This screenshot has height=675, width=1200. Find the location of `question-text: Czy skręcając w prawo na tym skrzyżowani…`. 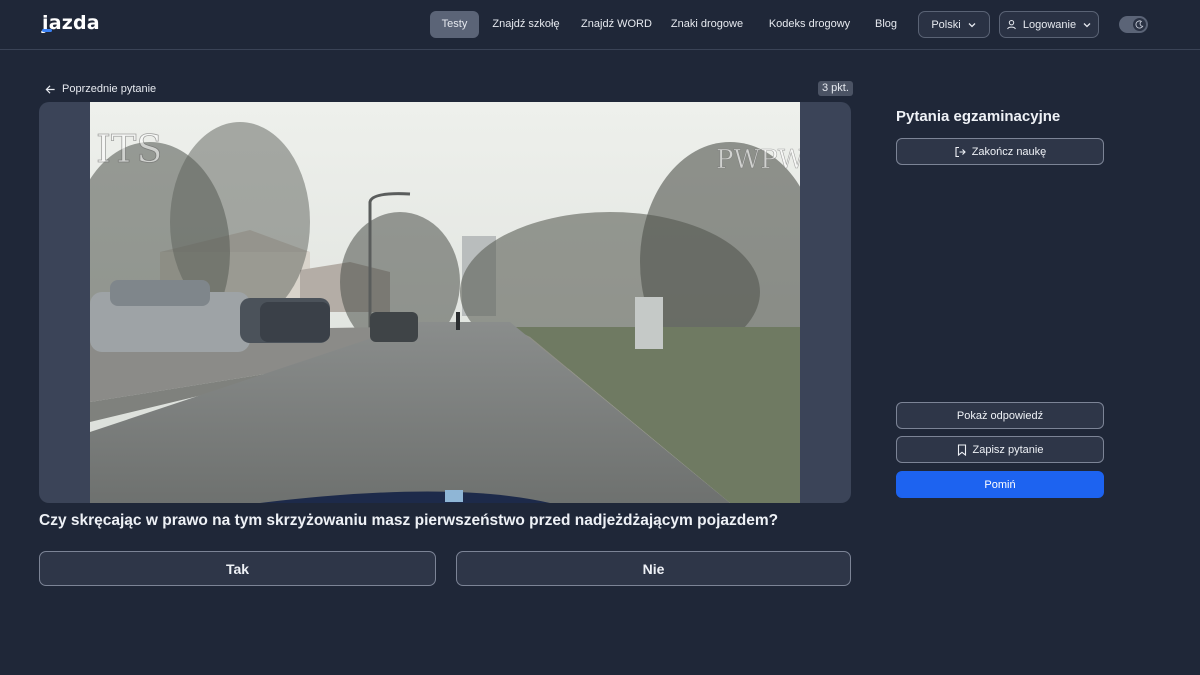

question-text: Czy skręcając w prawo na tym skrzyżowani… is located at coordinates (409, 520).